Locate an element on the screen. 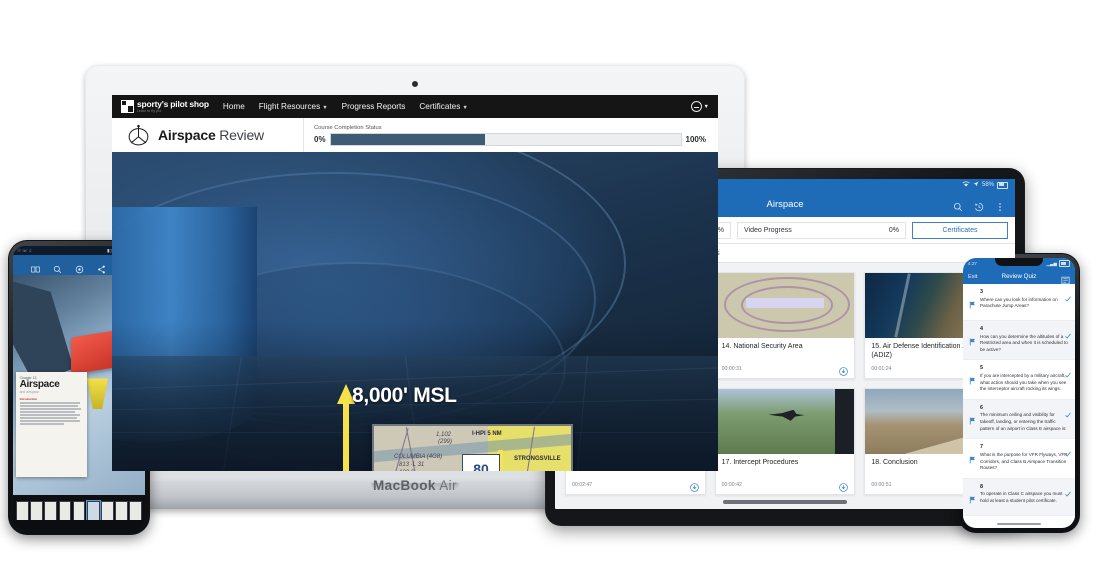 This screenshot has width=1112, height=587. chart-label: STRONGSVILLE is located at coordinates (537, 459).